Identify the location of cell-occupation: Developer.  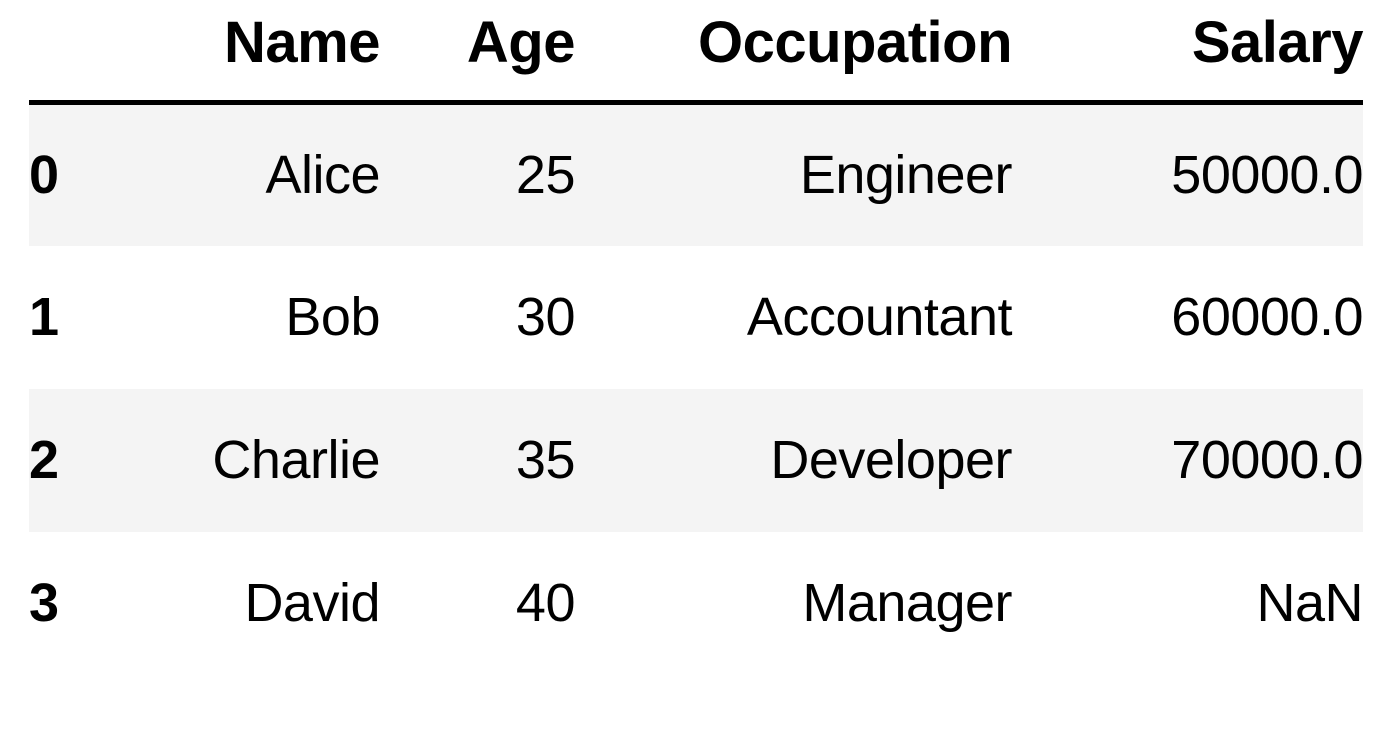
(891, 460).